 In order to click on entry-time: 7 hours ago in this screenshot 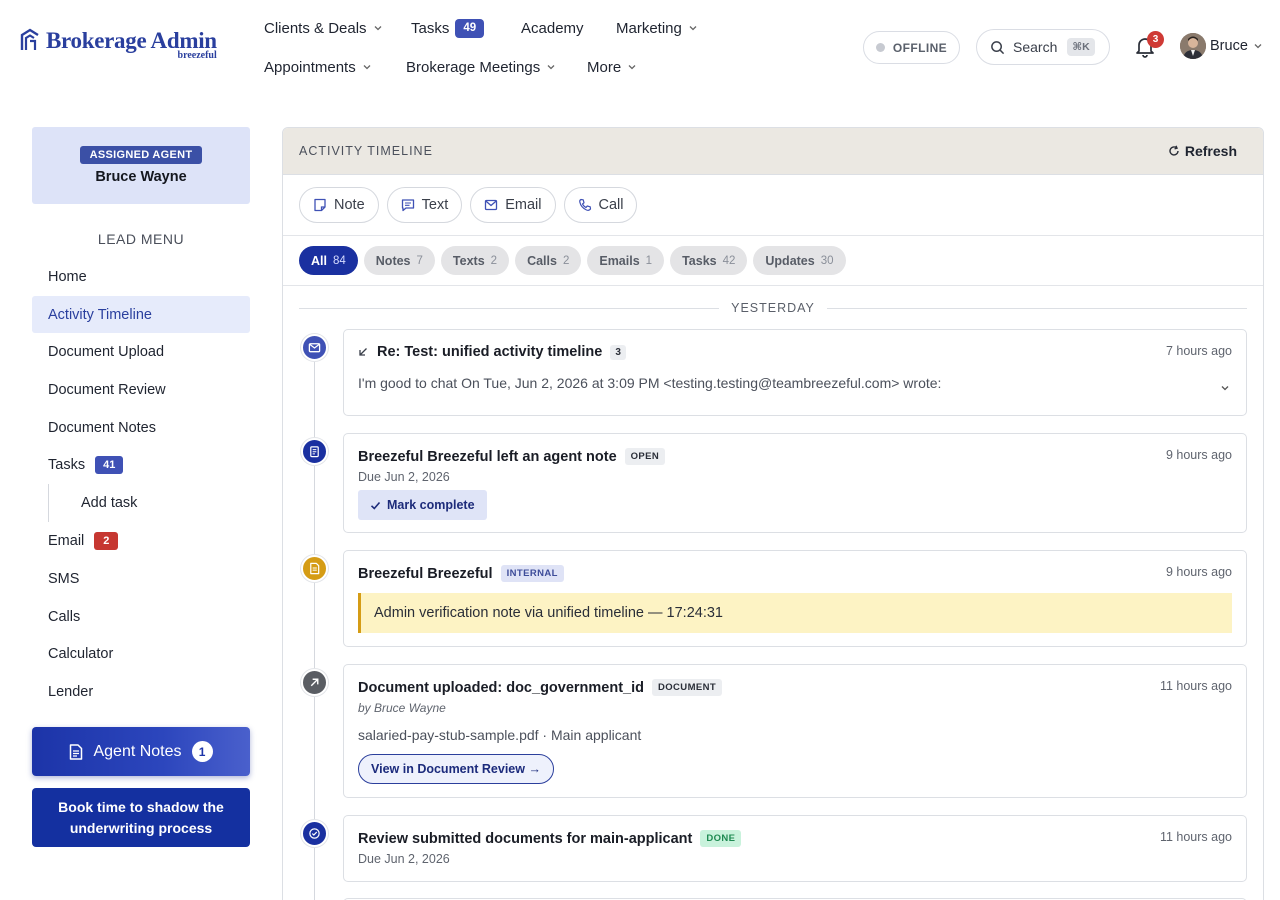, I will do `click(1198, 351)`.